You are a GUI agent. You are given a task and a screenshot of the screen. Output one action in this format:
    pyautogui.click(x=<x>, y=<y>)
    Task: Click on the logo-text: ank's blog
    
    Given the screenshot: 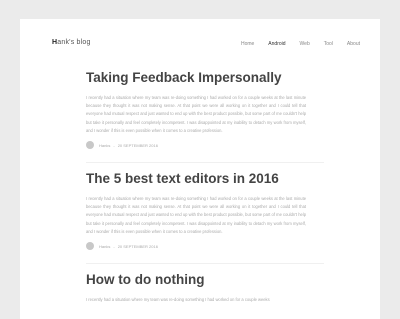 What is the action you would take?
    pyautogui.click(x=74, y=42)
    